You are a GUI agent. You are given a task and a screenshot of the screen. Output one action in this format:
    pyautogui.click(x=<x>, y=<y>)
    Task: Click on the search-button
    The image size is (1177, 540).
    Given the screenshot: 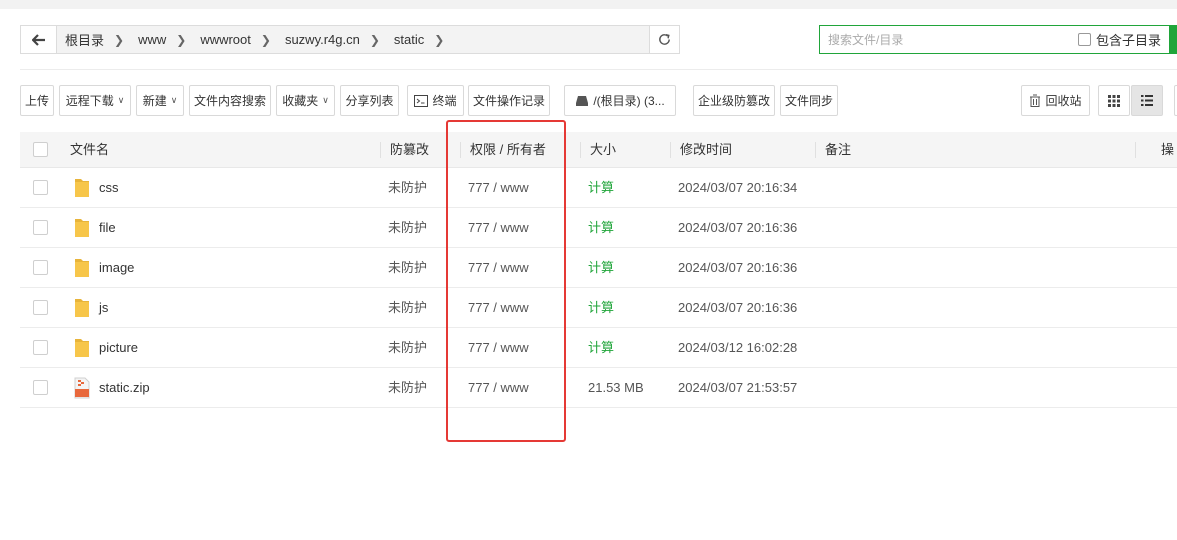 What is the action you would take?
    pyautogui.click(x=1173, y=39)
    